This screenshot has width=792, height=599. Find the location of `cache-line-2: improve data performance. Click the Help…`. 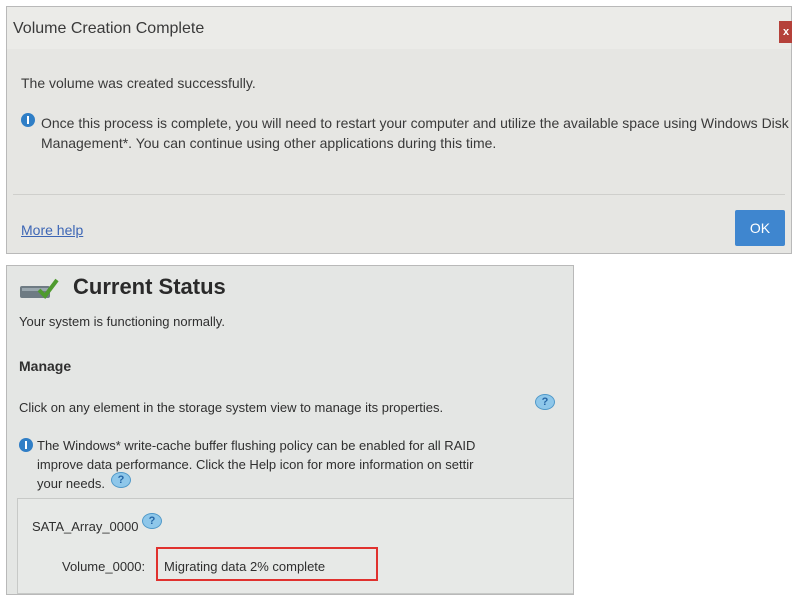

cache-line-2: improve data performance. Click the Help… is located at coordinates (255, 464).